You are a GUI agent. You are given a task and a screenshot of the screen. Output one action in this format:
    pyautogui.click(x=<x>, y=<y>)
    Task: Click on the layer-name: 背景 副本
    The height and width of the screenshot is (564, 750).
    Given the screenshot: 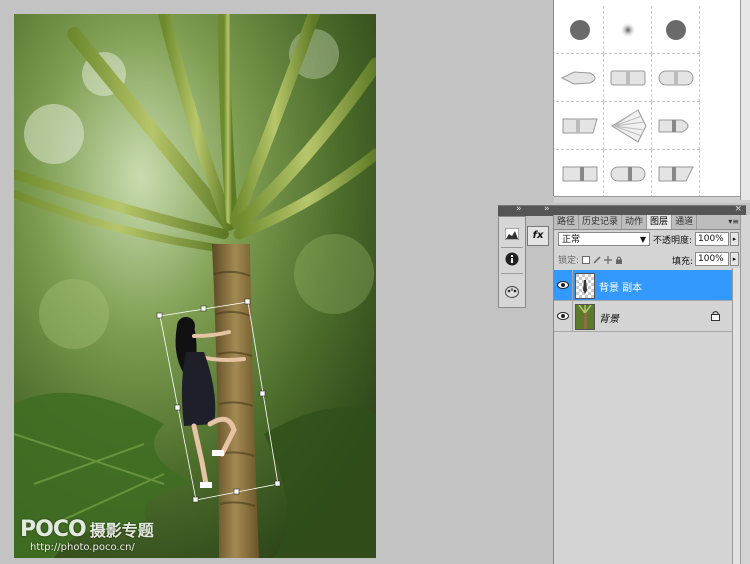 What is the action you would take?
    pyautogui.click(x=620, y=286)
    